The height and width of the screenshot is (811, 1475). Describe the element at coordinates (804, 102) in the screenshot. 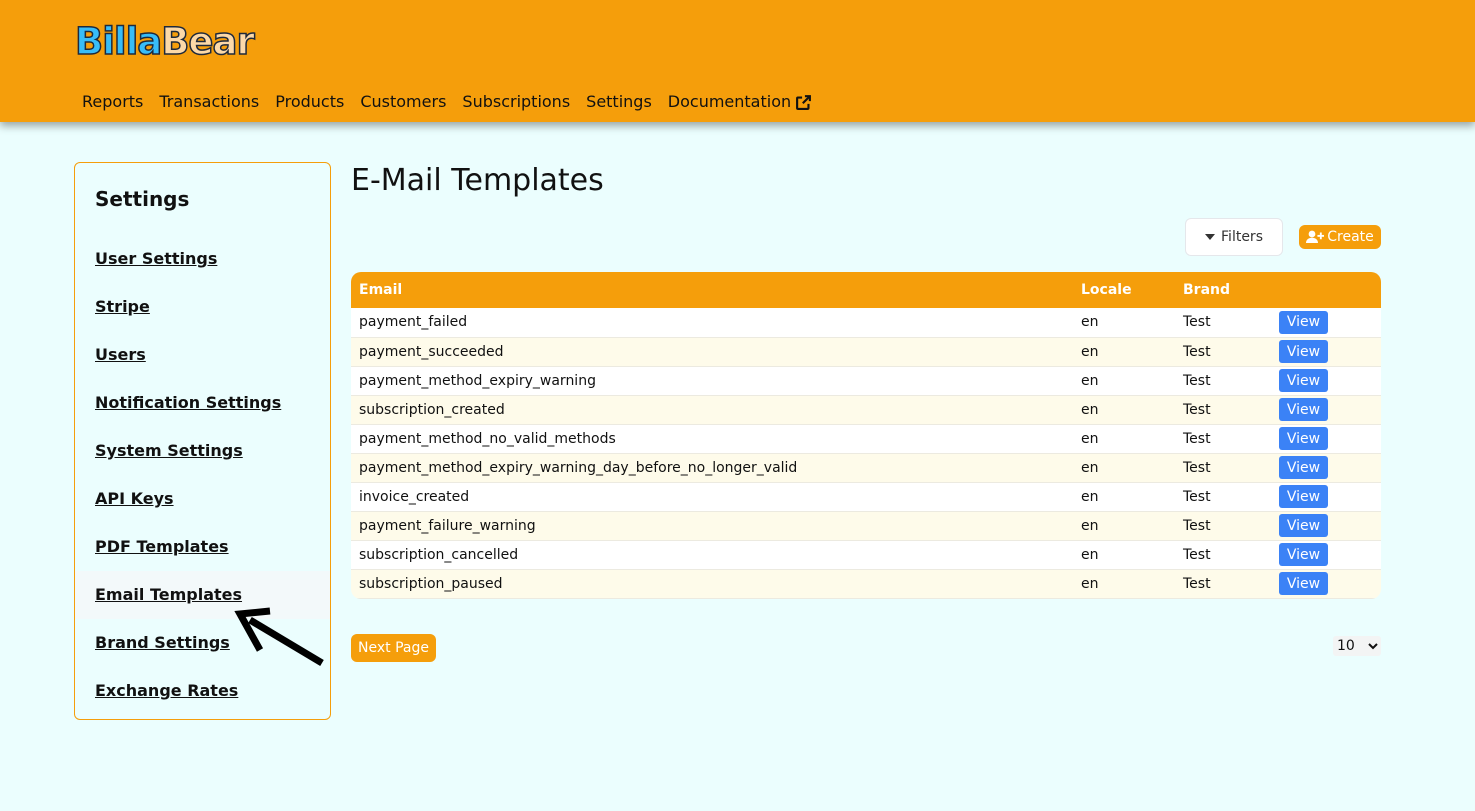

I see `external-link-icon` at that location.